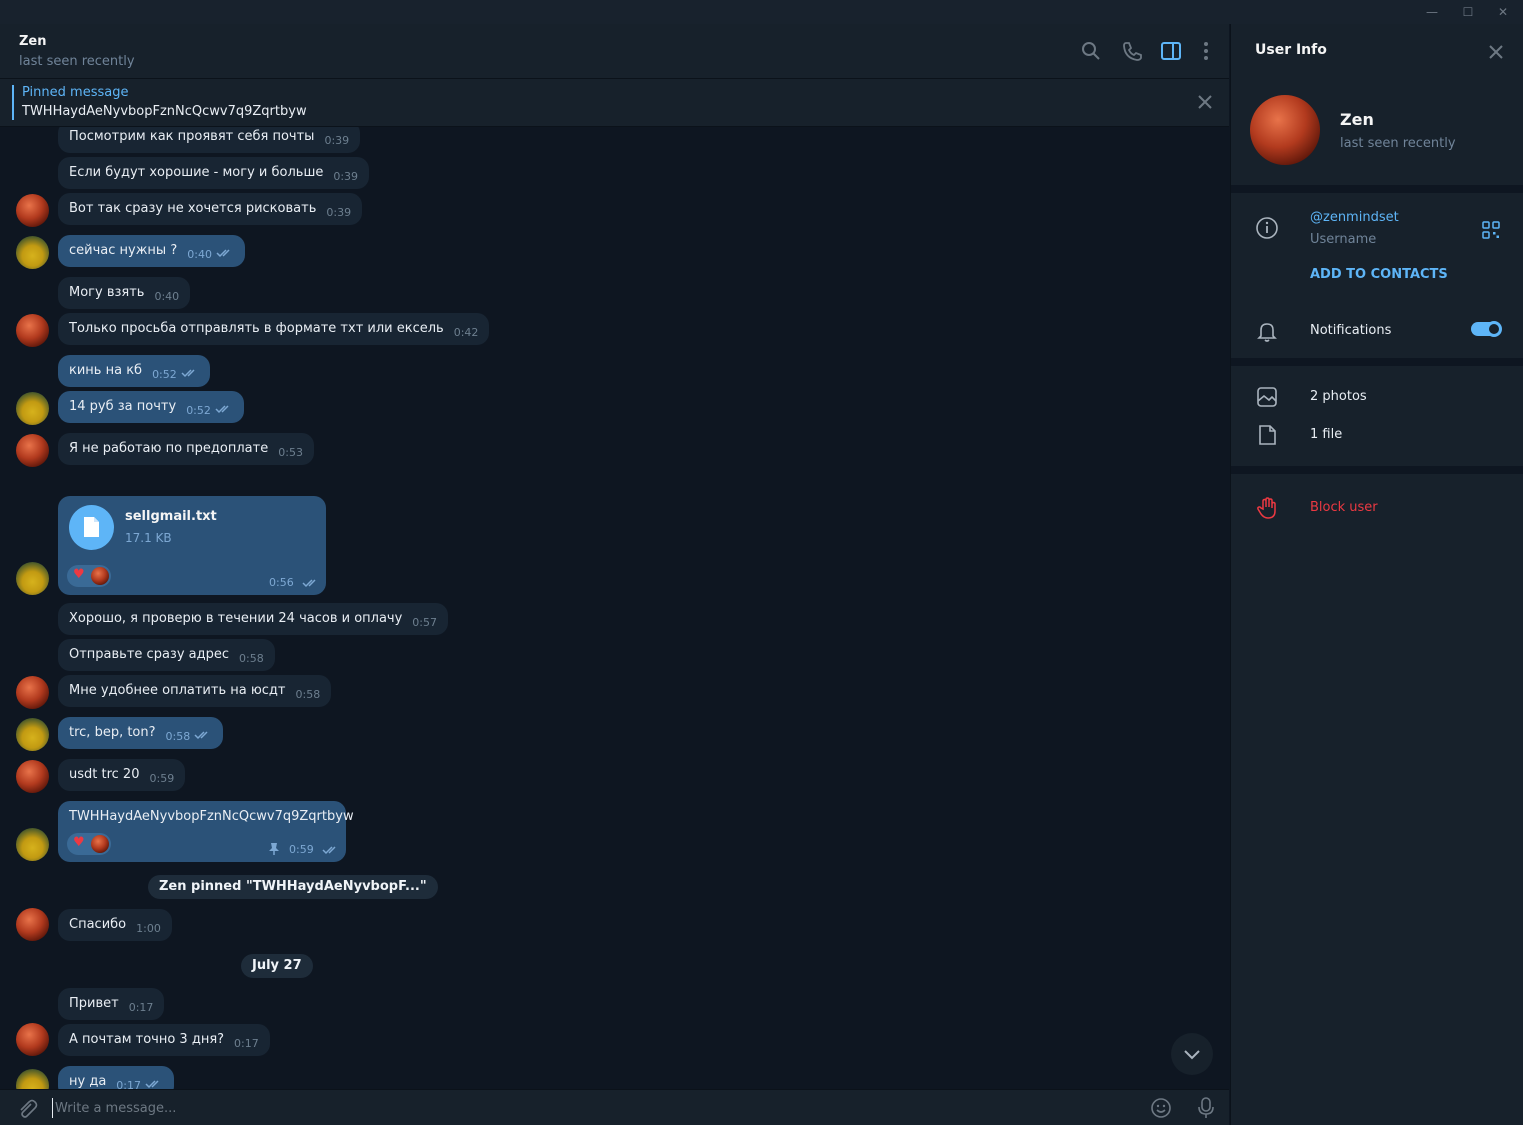 The height and width of the screenshot is (1125, 1523). What do you see at coordinates (614, 51) in the screenshot?
I see `chat-header: Zen last seen recently` at bounding box center [614, 51].